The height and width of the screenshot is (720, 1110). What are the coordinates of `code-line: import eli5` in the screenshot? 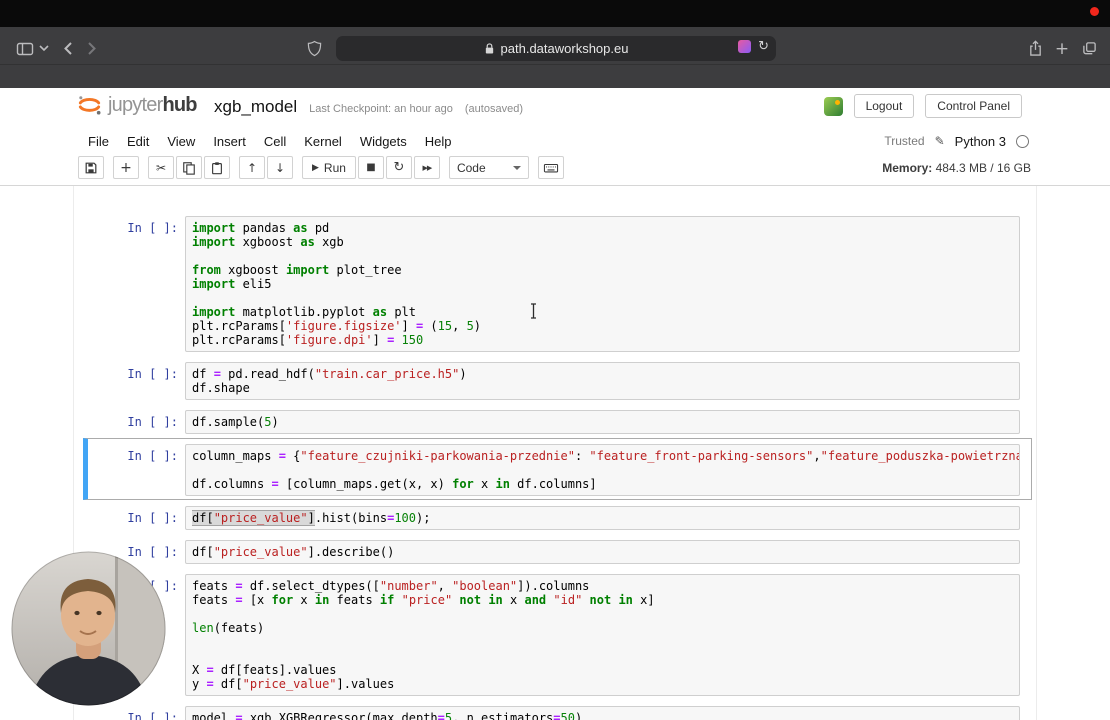 It's located at (232, 284).